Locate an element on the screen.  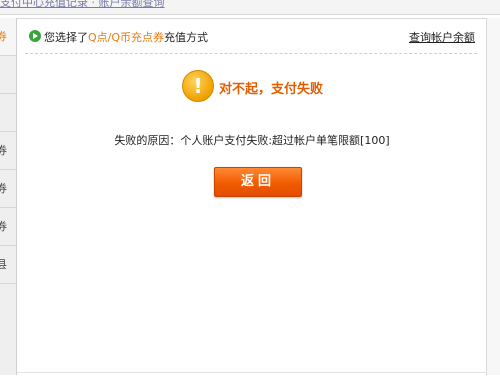
exclamation-glyph: ! is located at coordinates (198, 86).